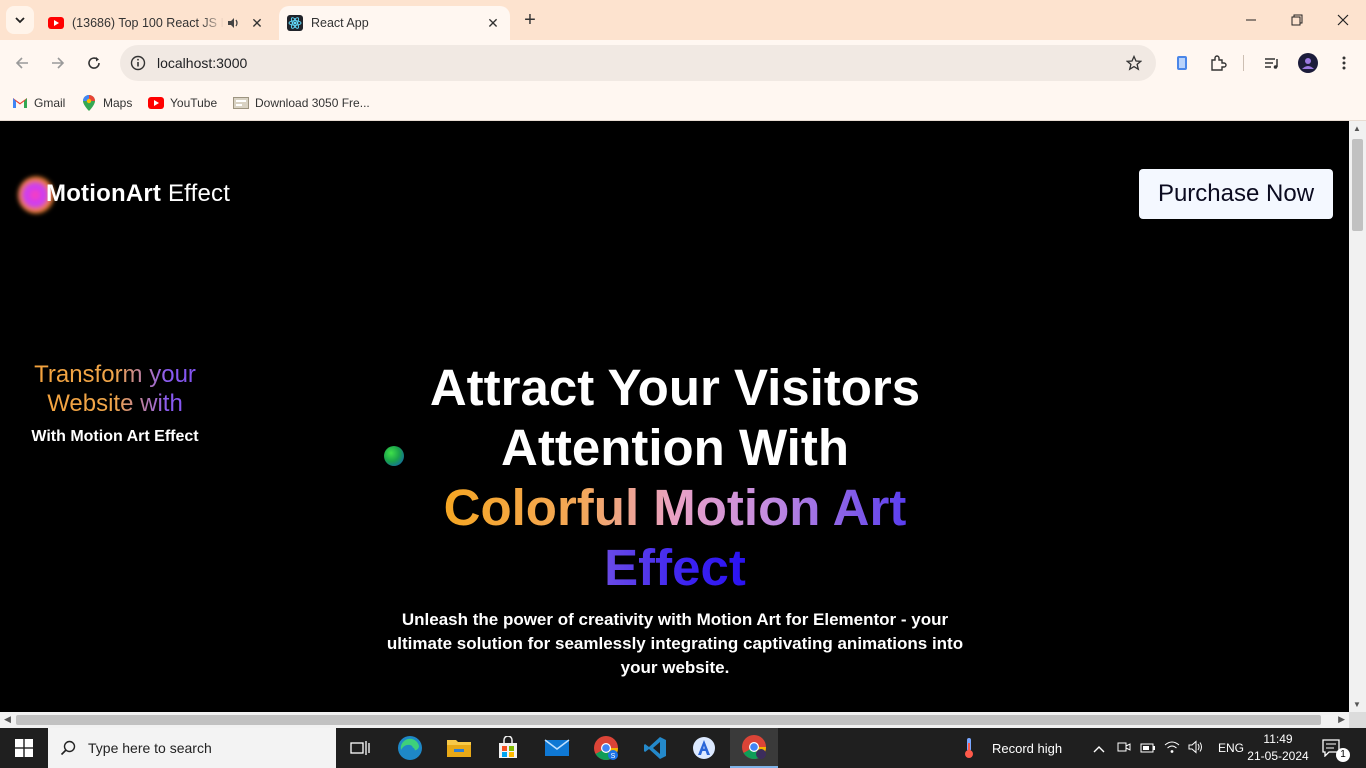  What do you see at coordinates (202, 63) in the screenshot?
I see `url-text: localhost:3000` at bounding box center [202, 63].